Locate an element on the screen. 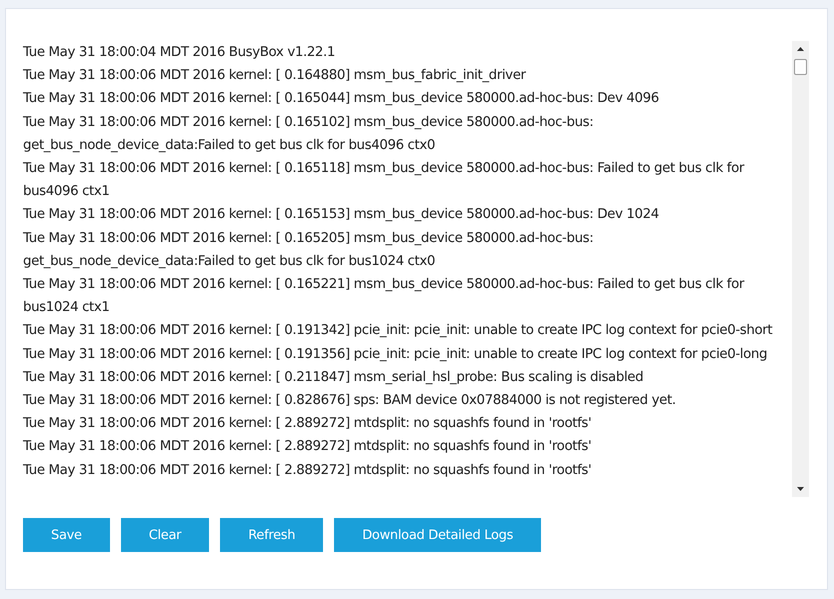 The height and width of the screenshot is (599, 834). log-line: Tue May 31 18:00:06 MDT 2016 kernel: [ 0.828676] sps: BAM device 0x07884000 is not registered yet. is located at coordinates (350, 401).